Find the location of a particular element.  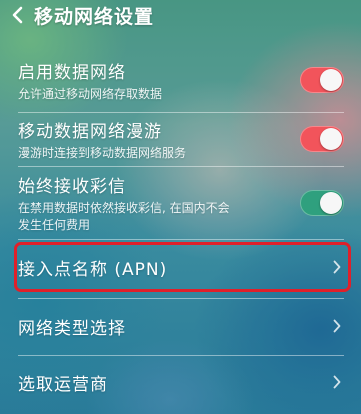

enable-data-toggle is located at coordinates (322, 80).